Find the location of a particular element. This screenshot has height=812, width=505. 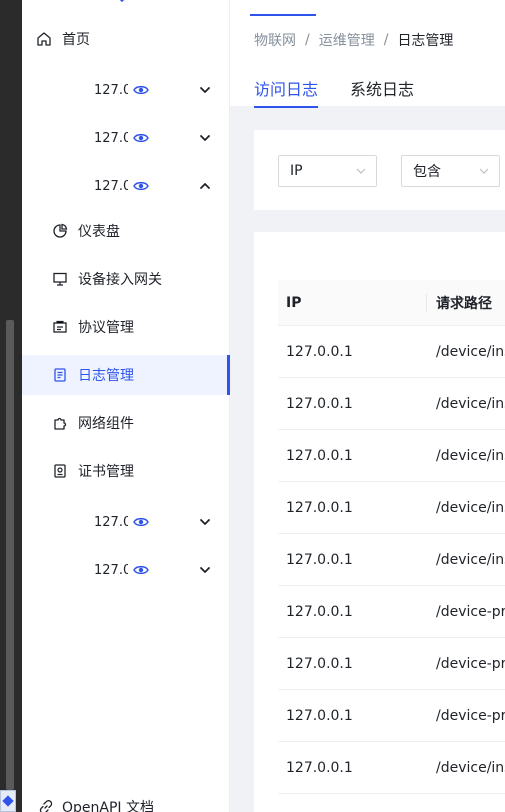

breadcrumb-item-ops: 运维管理 is located at coordinates (347, 40).